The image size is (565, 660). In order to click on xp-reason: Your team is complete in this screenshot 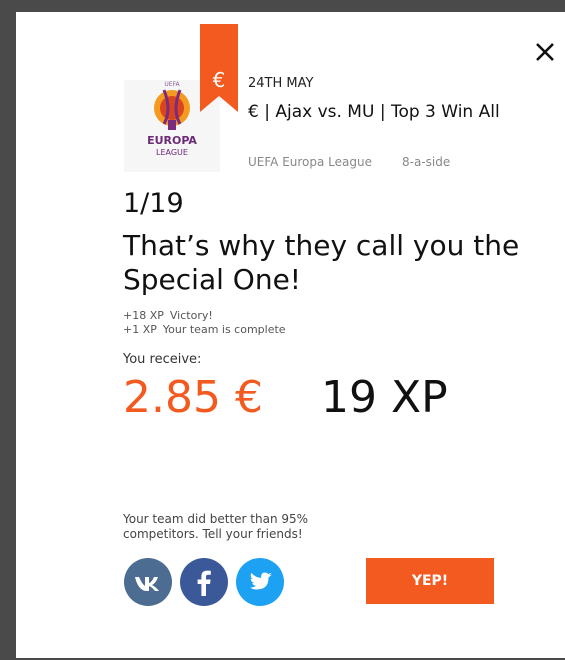, I will do `click(224, 329)`.